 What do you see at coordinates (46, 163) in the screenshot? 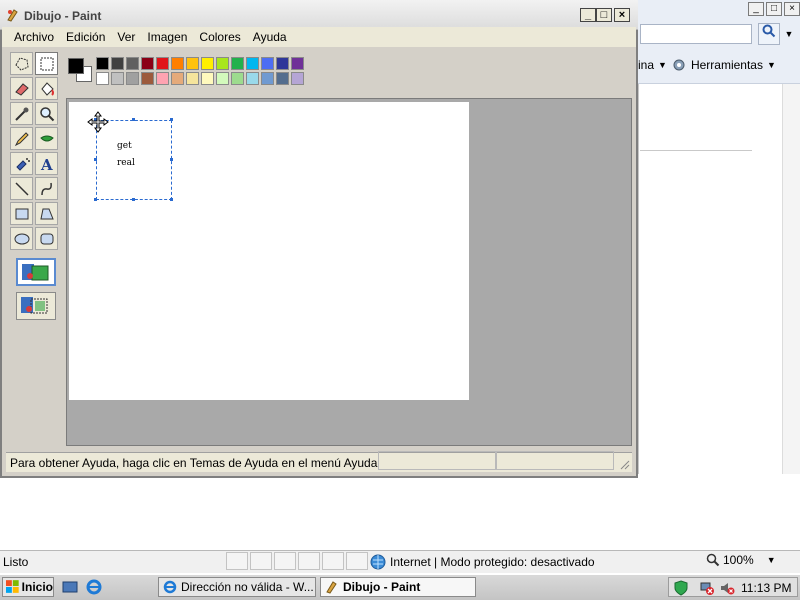
I see `text-tool: A` at bounding box center [46, 163].